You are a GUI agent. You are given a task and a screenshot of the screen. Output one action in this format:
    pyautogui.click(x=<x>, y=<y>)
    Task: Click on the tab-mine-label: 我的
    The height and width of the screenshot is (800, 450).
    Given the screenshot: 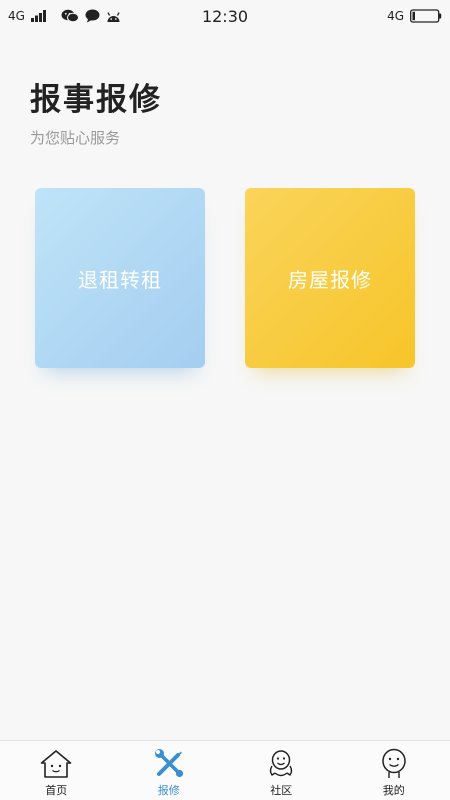 What is the action you would take?
    pyautogui.click(x=393, y=790)
    